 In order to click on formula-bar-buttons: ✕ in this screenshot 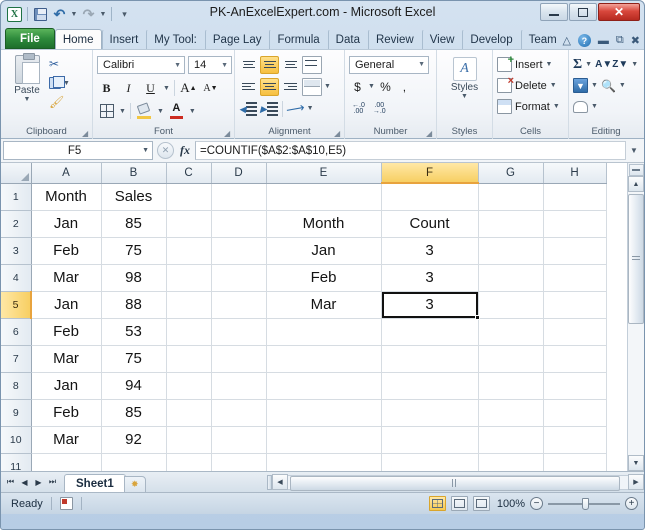, I will do `click(165, 150)`.